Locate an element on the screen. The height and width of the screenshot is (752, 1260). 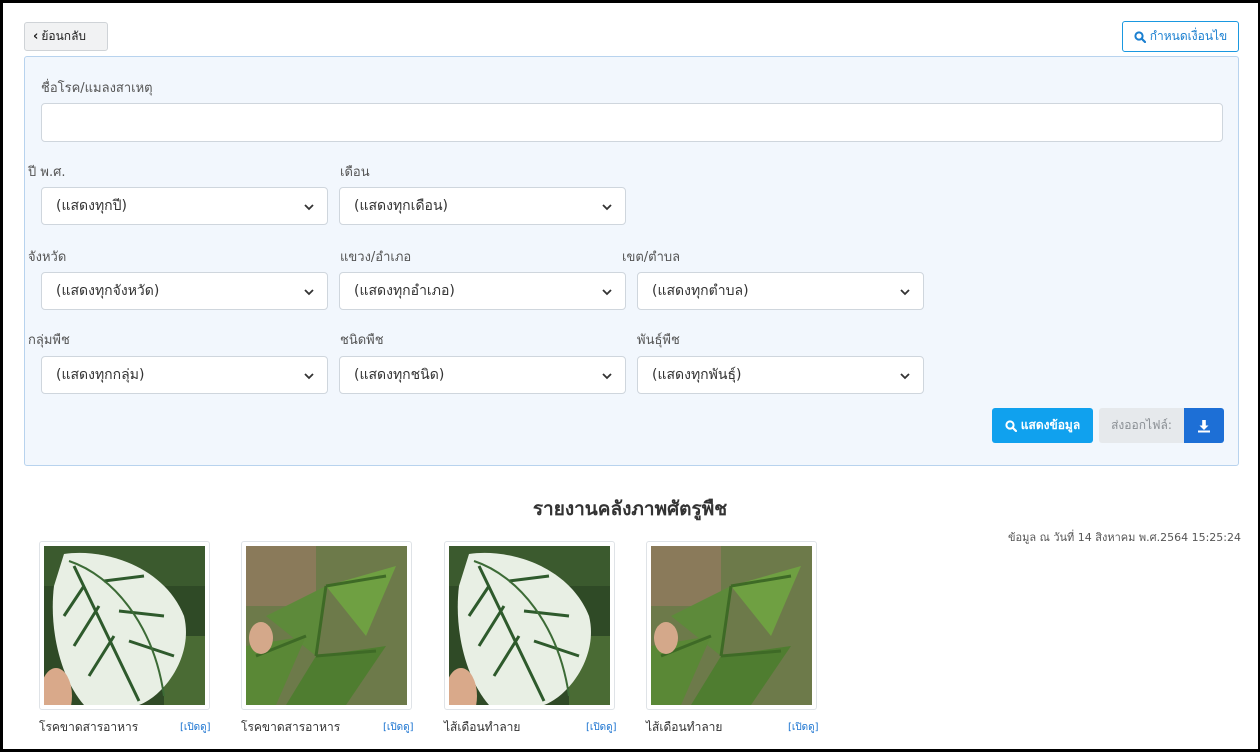
province-select: (แสดงทุกจังหวัด) is located at coordinates (184, 291).